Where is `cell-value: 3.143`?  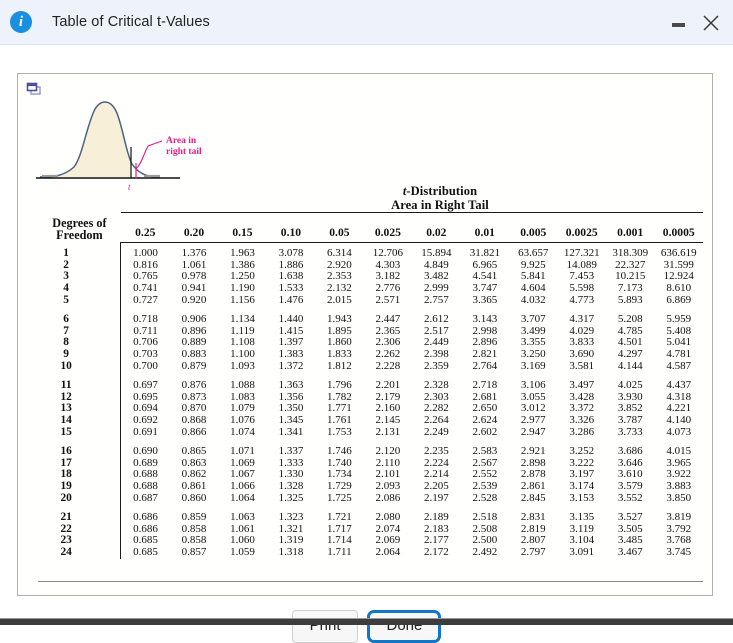
cell-value: 3.143 is located at coordinates (485, 318).